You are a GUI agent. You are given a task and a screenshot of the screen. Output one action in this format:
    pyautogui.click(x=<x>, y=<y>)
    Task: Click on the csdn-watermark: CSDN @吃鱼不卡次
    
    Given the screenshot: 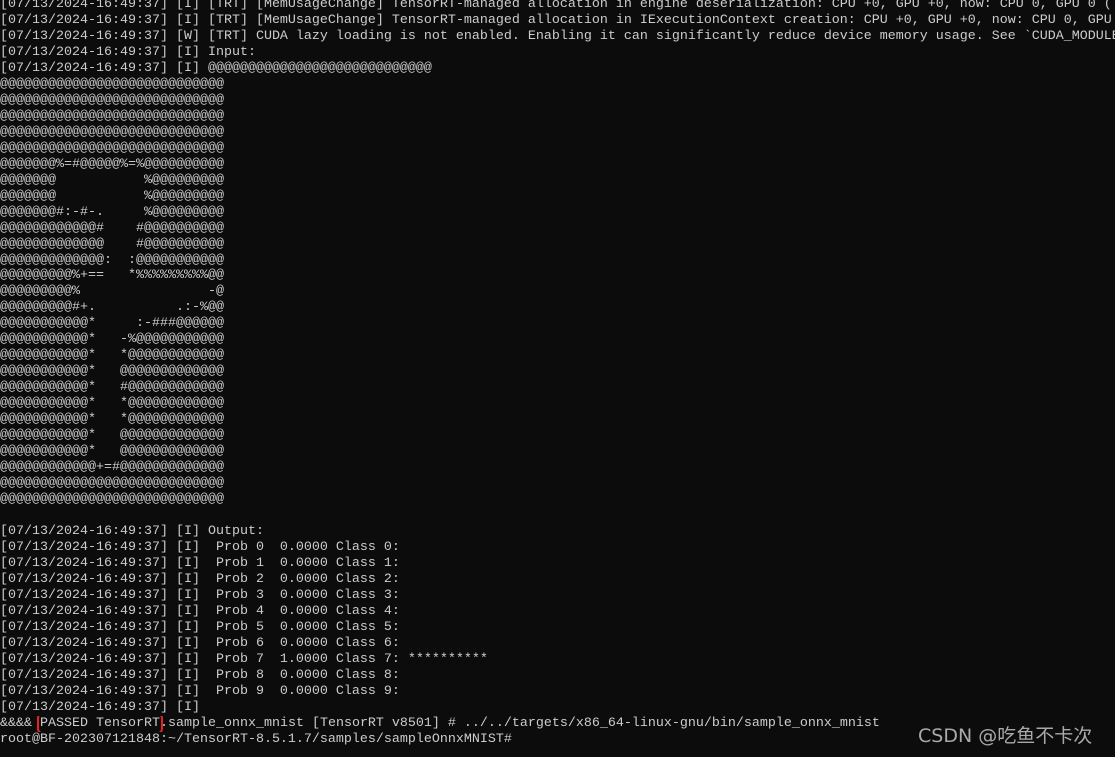 What is the action you would take?
    pyautogui.click(x=1005, y=736)
    